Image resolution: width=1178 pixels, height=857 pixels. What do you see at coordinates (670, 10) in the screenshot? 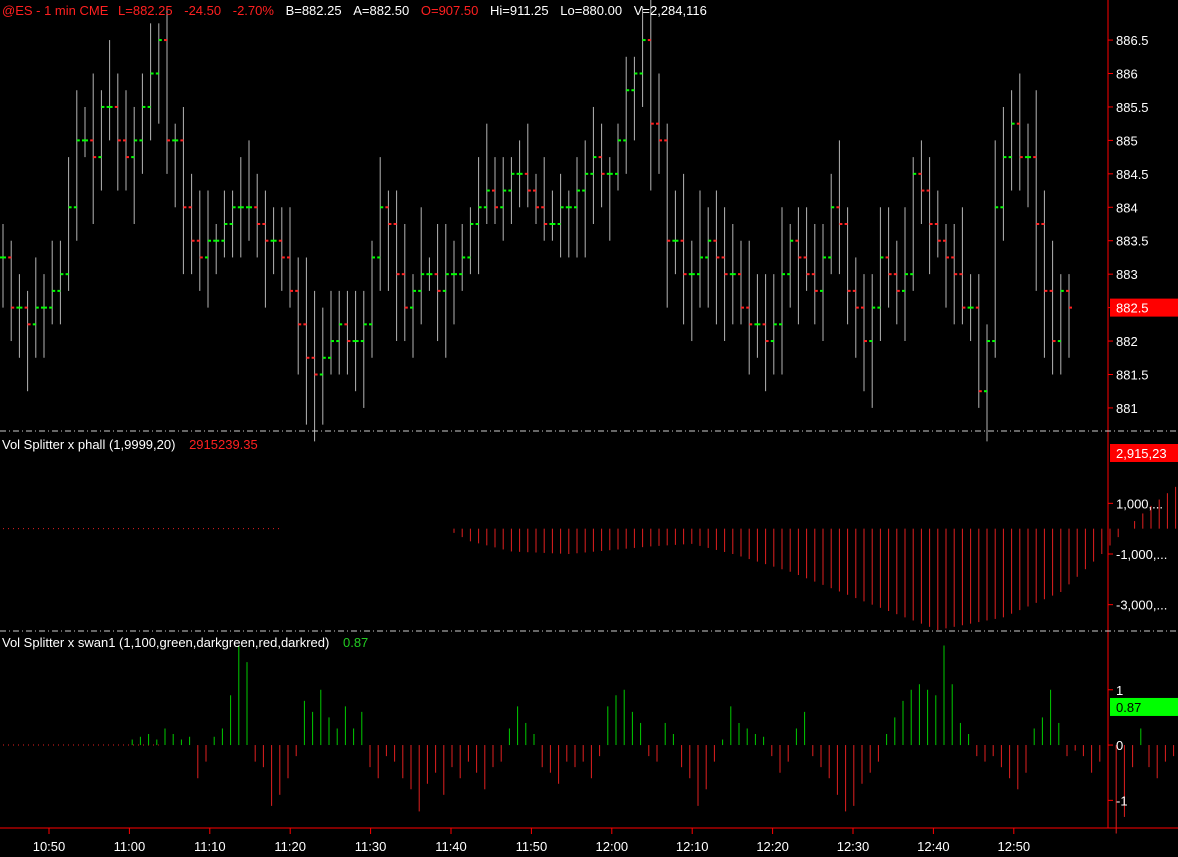
I see `volume: V=2,284,116` at bounding box center [670, 10].